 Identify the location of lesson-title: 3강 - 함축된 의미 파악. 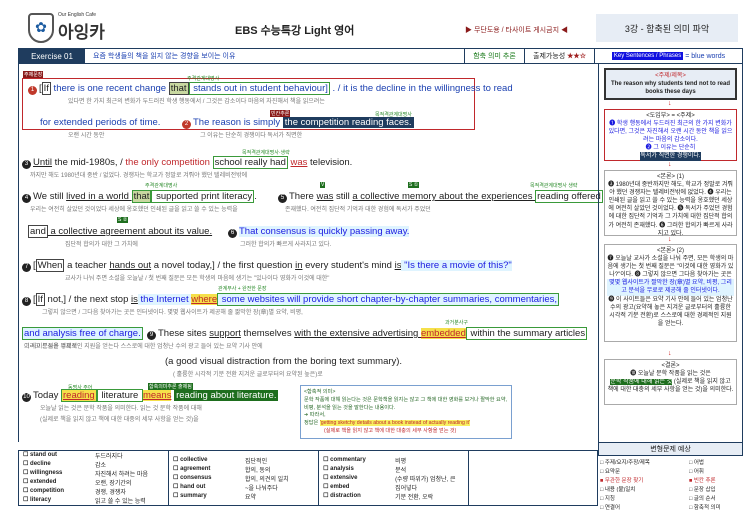
(667, 28).